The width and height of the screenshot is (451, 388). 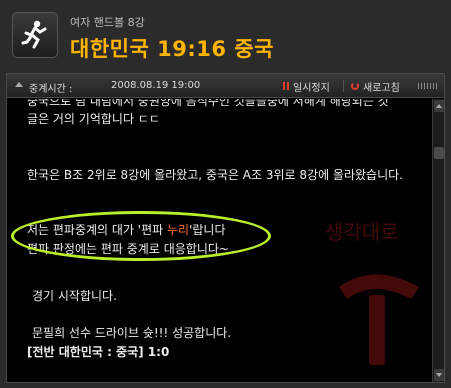 I want to click on t-logo-watermark: 생각대로, so click(x=372, y=292).